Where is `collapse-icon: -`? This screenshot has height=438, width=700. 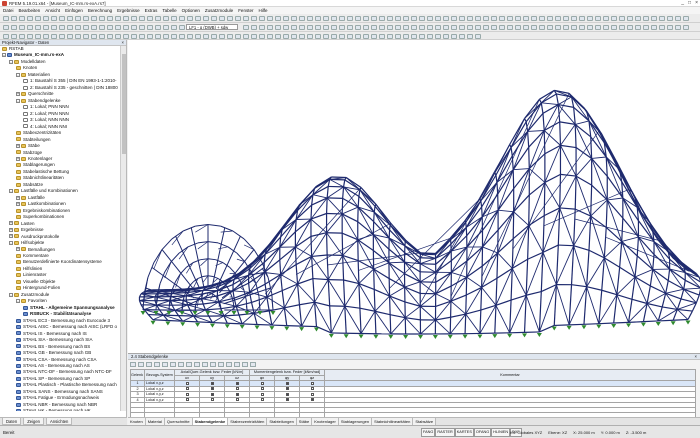
collapse-icon: - is located at coordinates (11, 242).